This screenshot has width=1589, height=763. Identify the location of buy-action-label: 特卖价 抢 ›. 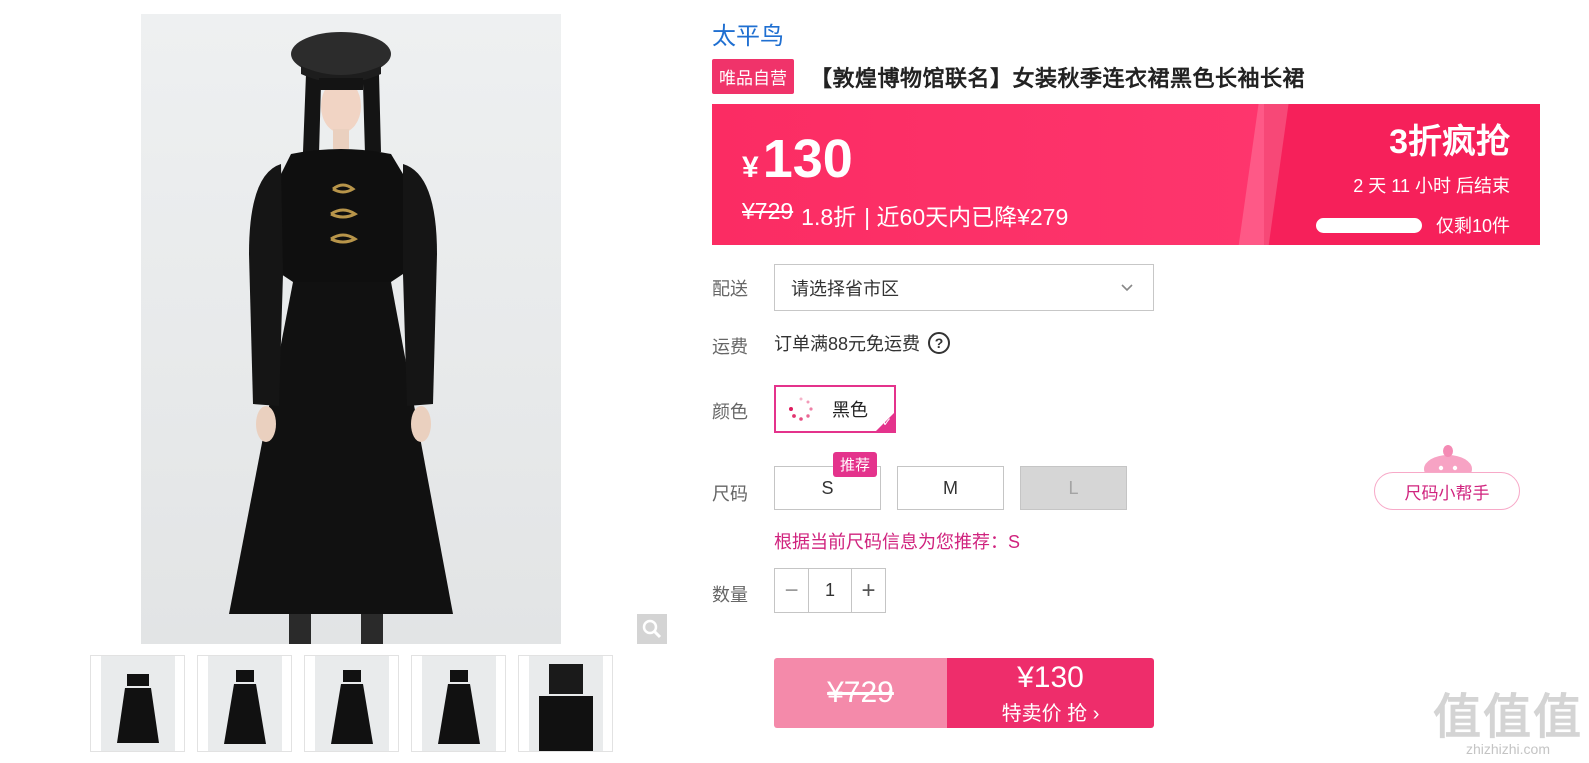
(1050, 713).